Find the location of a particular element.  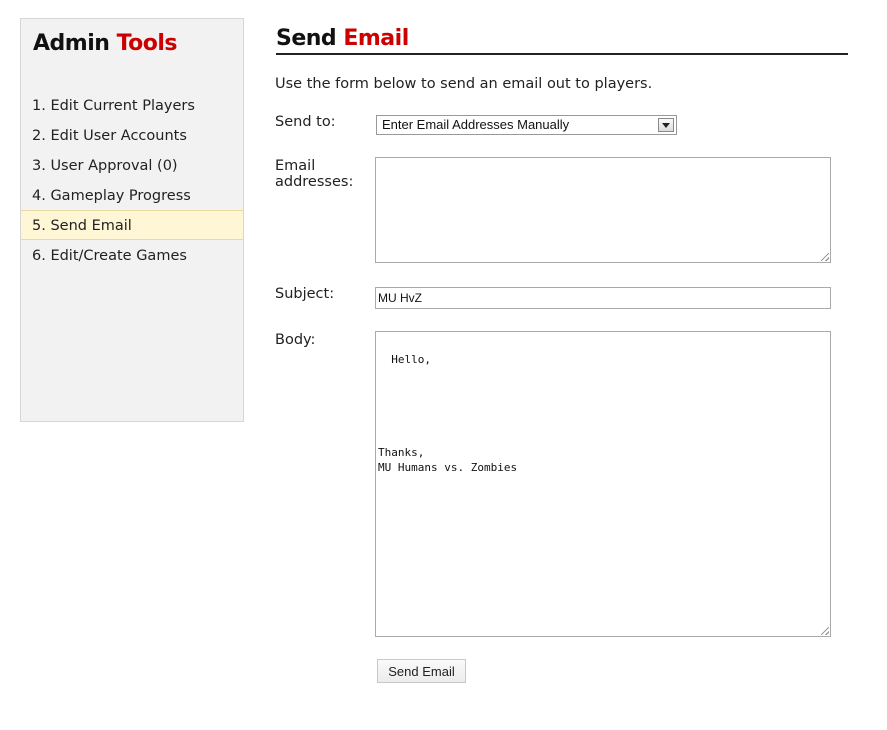

subject-input: MU HvZ is located at coordinates (603, 298).